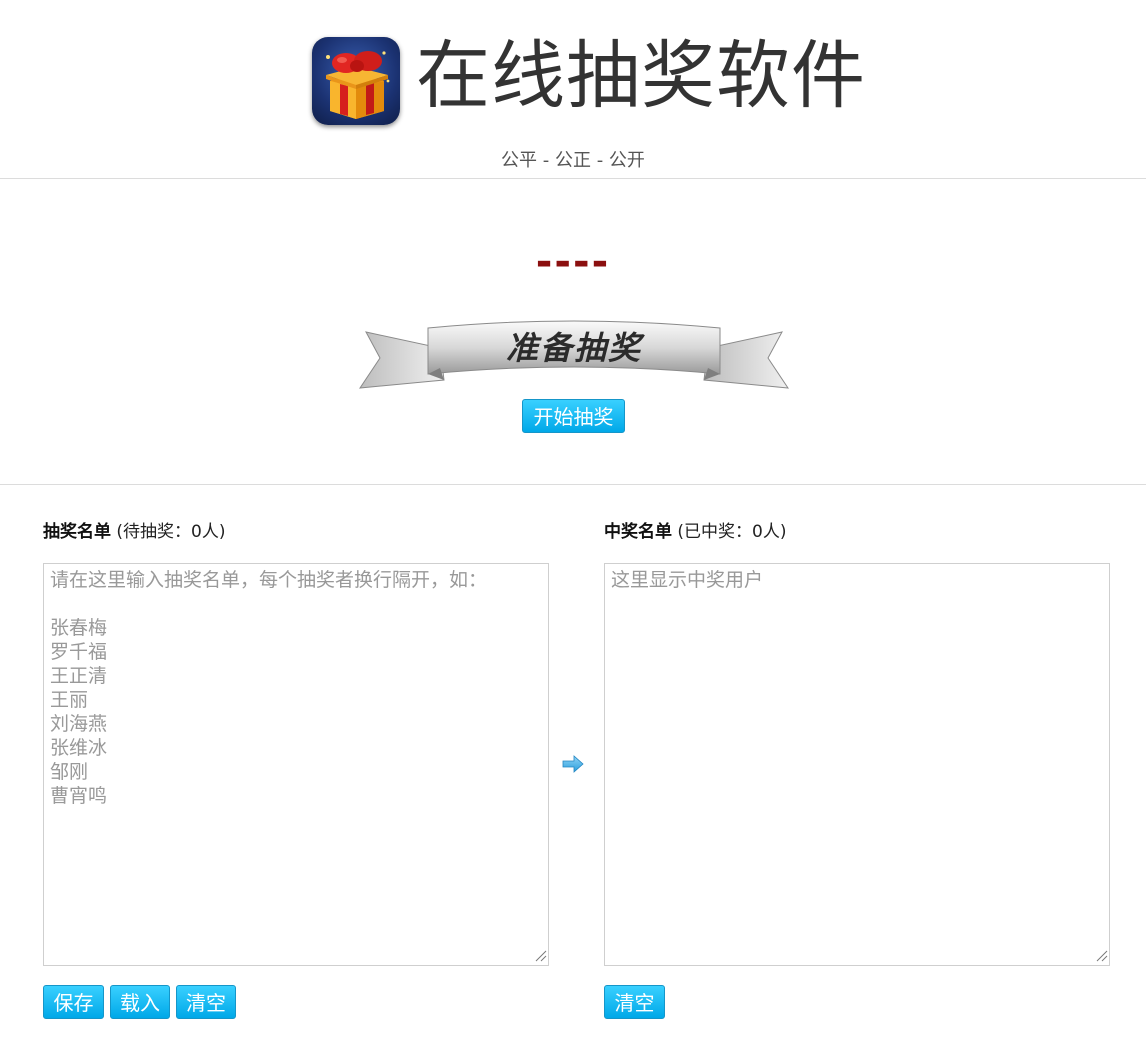 This screenshot has height=1037, width=1146. What do you see at coordinates (732, 532) in the screenshot?
I see `winners-count: (已中奖：0人)` at bounding box center [732, 532].